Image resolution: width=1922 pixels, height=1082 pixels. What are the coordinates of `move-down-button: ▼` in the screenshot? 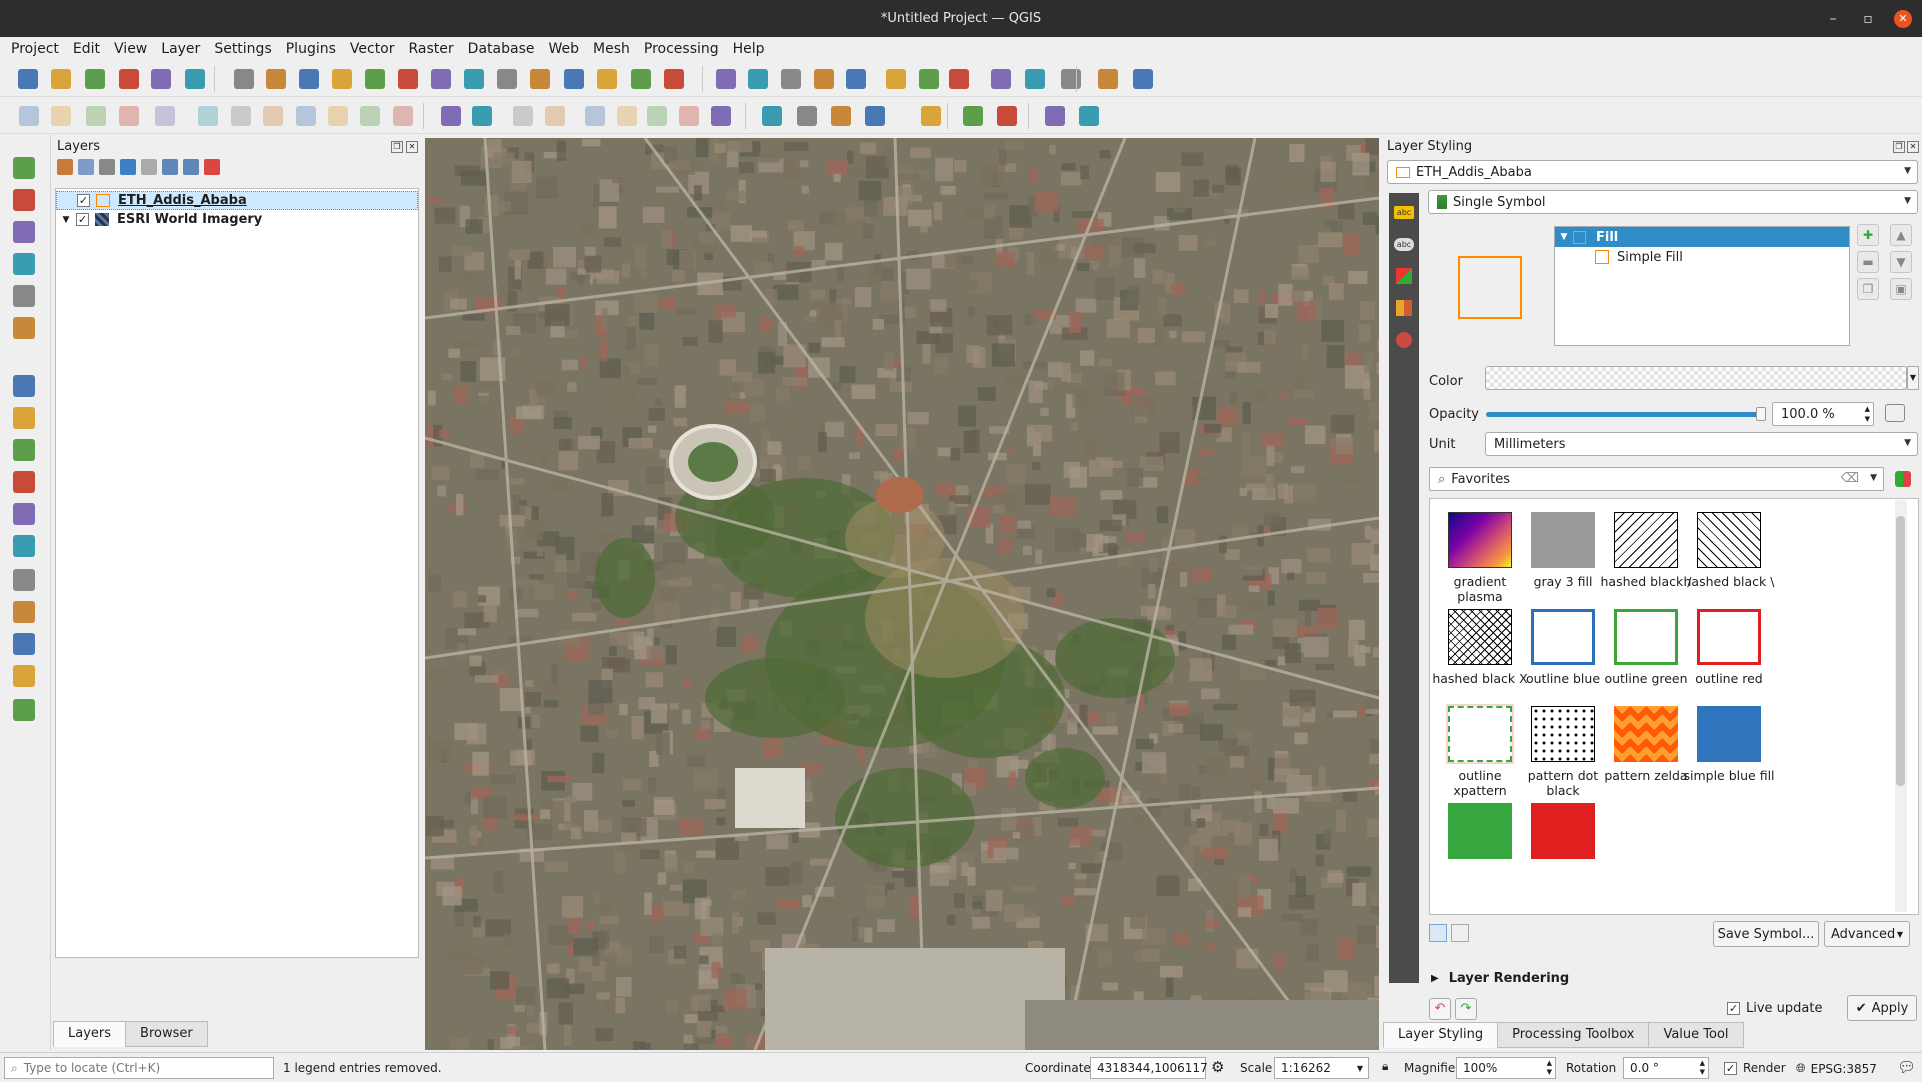 It's located at (1901, 262).